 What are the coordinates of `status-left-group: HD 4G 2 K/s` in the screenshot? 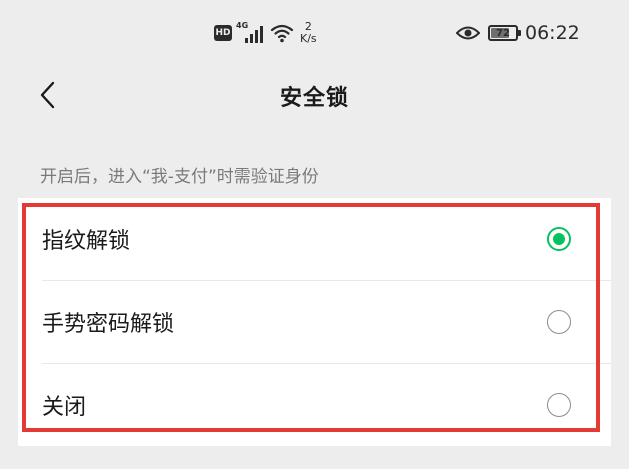 It's located at (265, 33).